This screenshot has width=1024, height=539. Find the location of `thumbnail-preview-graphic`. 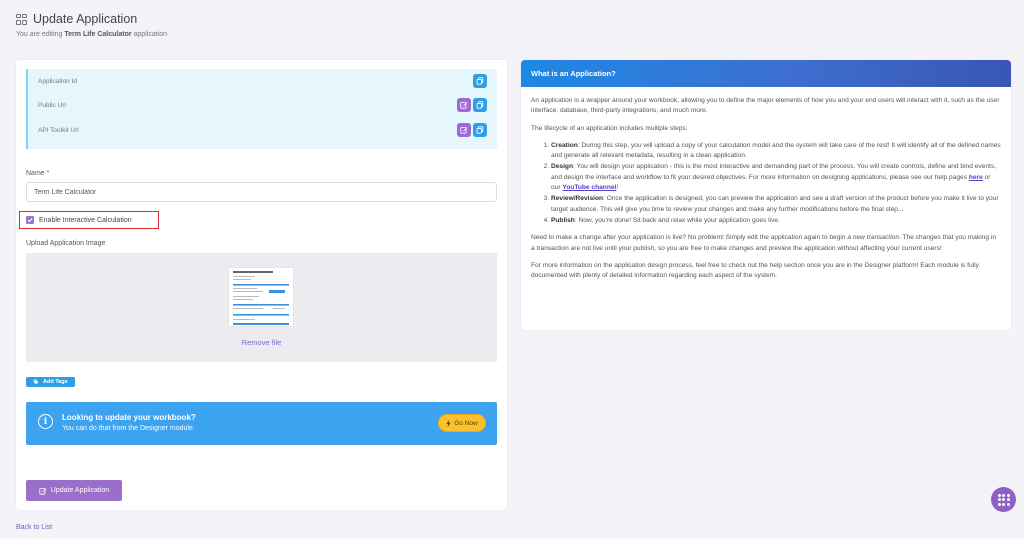

thumbnail-preview-graphic is located at coordinates (261, 298).